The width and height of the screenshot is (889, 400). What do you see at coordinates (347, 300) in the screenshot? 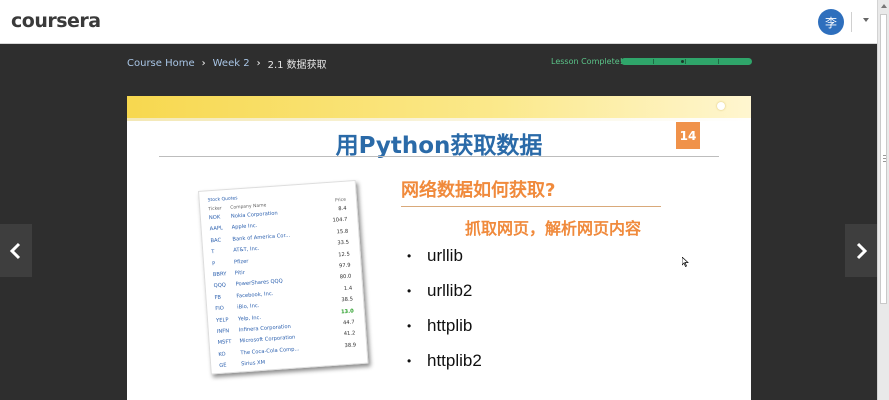
I see `table-cell-val: 38.5` at bounding box center [347, 300].